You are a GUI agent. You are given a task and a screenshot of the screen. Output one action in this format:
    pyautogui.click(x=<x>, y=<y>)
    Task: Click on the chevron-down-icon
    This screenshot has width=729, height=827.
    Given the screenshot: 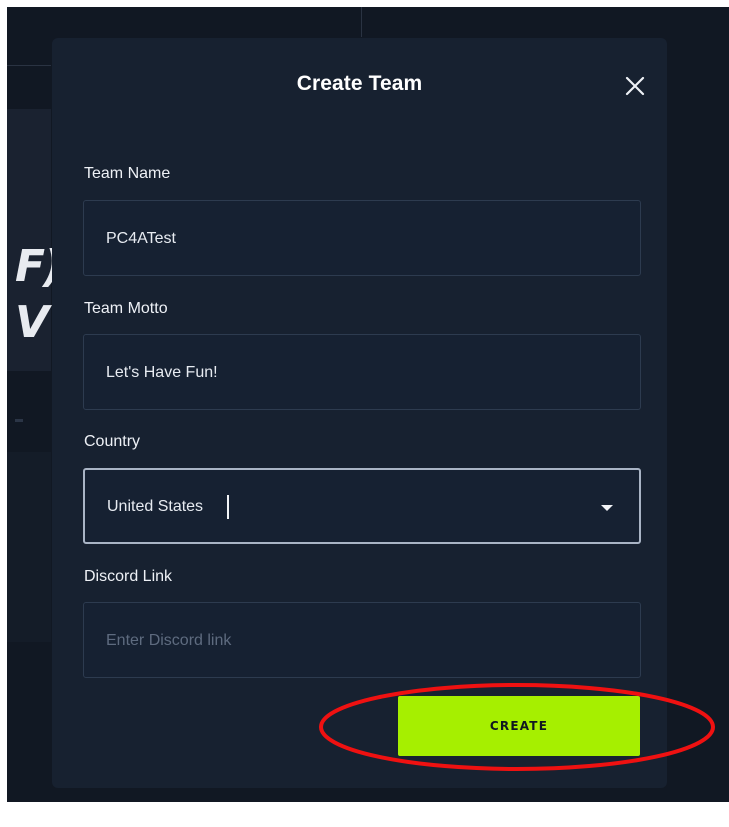 What is the action you would take?
    pyautogui.click(x=607, y=508)
    